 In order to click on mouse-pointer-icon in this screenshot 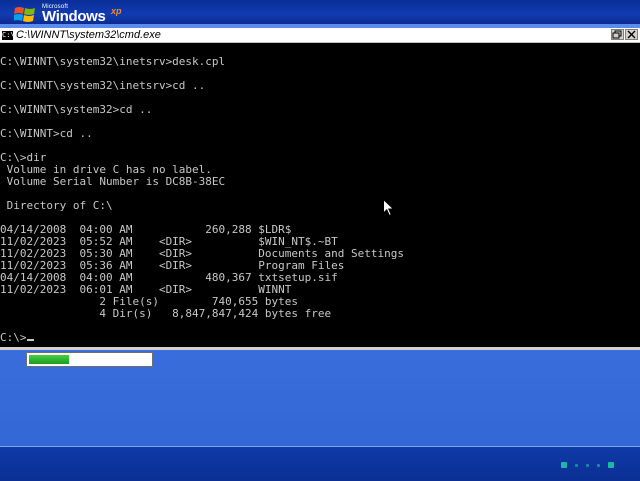, I will do `click(389, 208)`.